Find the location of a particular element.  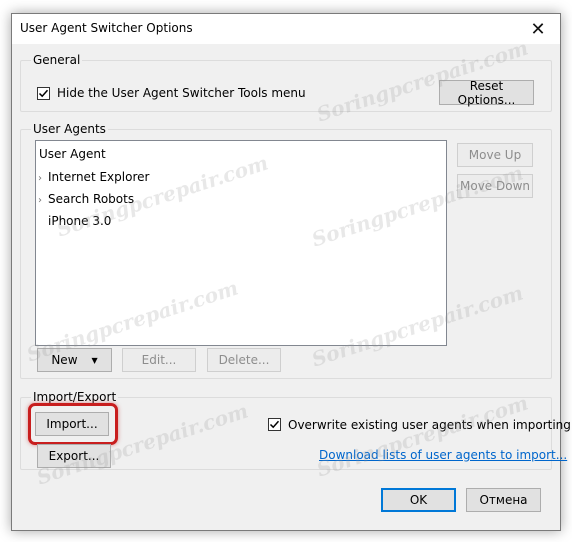

import-highlight-frame is located at coordinates (73, 424).